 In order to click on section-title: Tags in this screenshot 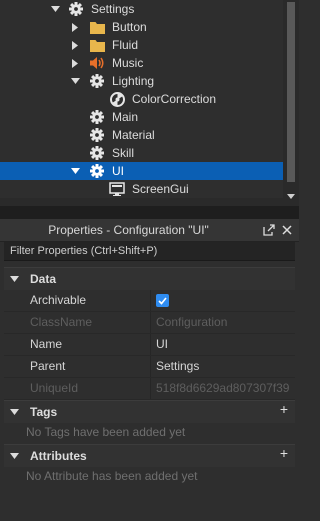, I will do `click(44, 412)`.